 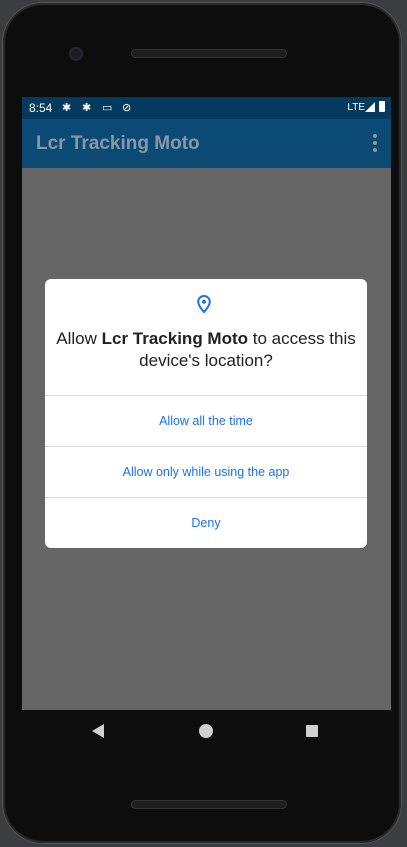 What do you see at coordinates (76, 54) in the screenshot?
I see `camera-icon` at bounding box center [76, 54].